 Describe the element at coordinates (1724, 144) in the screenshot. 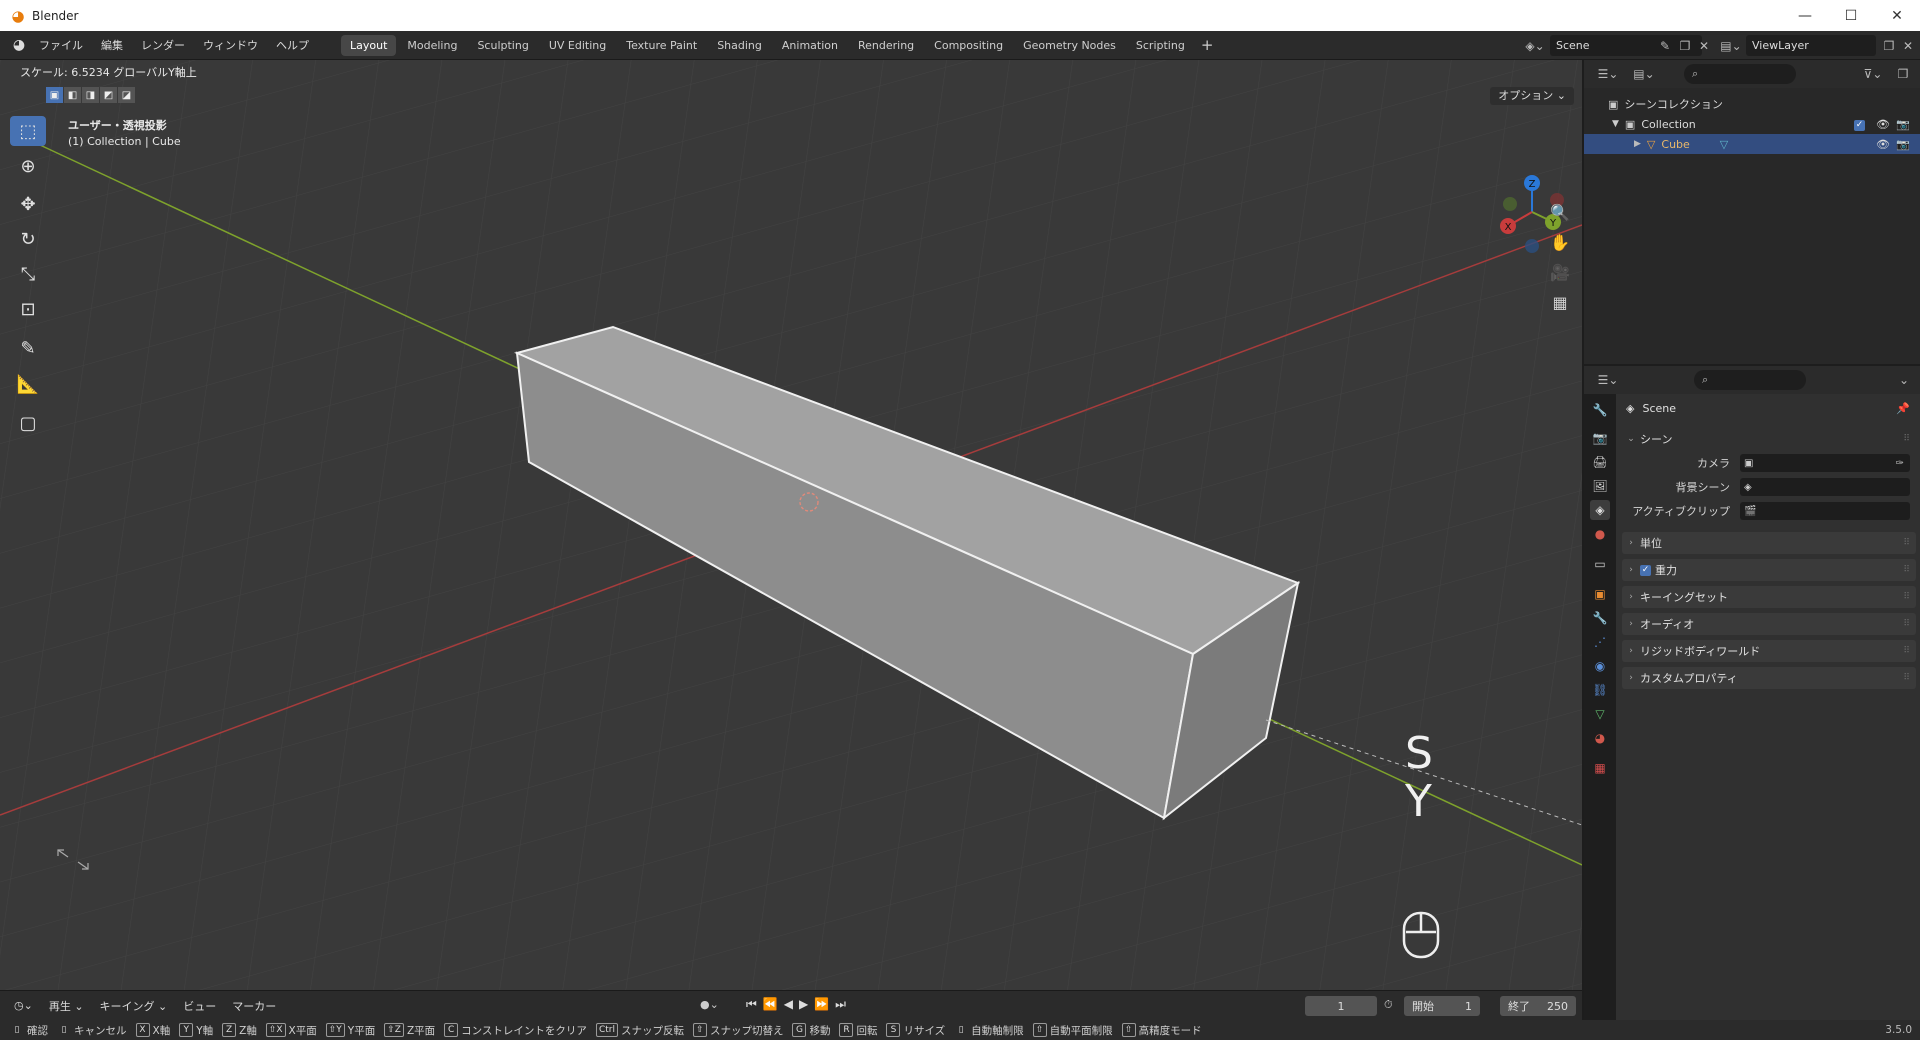

I see `mesh-data-icon: ▽` at that location.